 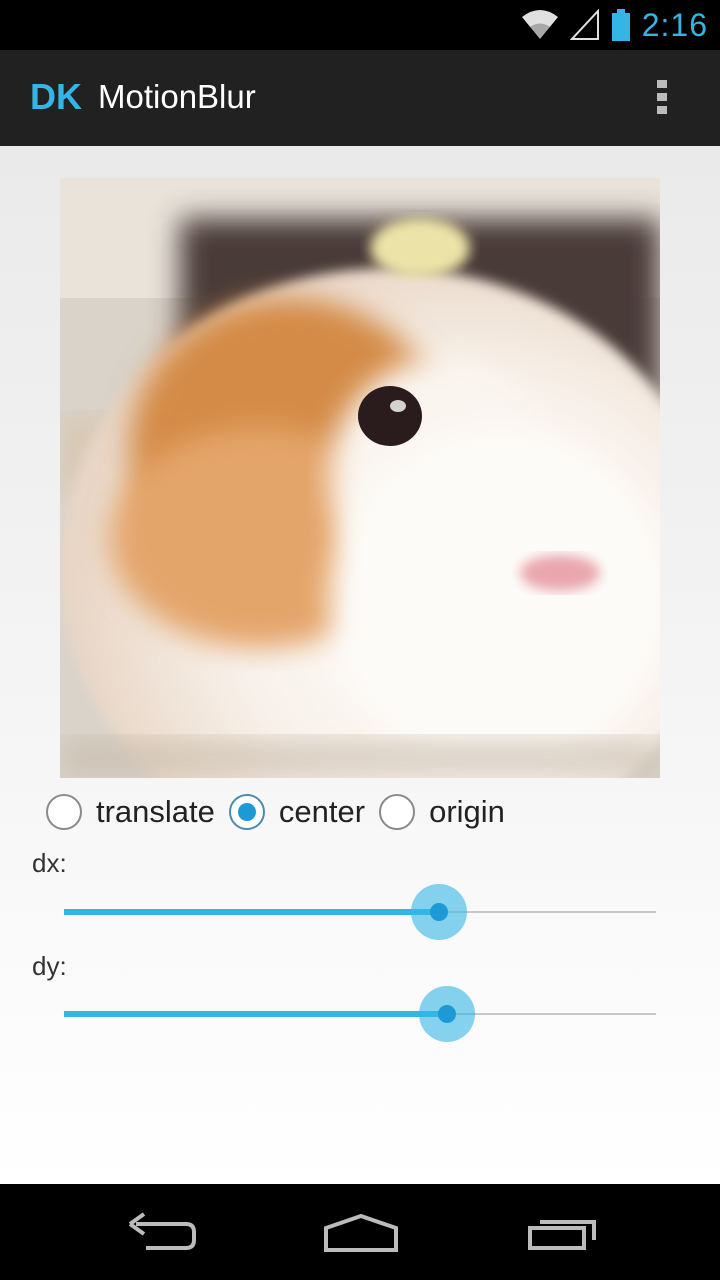 I want to click on navigation-bar, so click(x=360, y=1232).